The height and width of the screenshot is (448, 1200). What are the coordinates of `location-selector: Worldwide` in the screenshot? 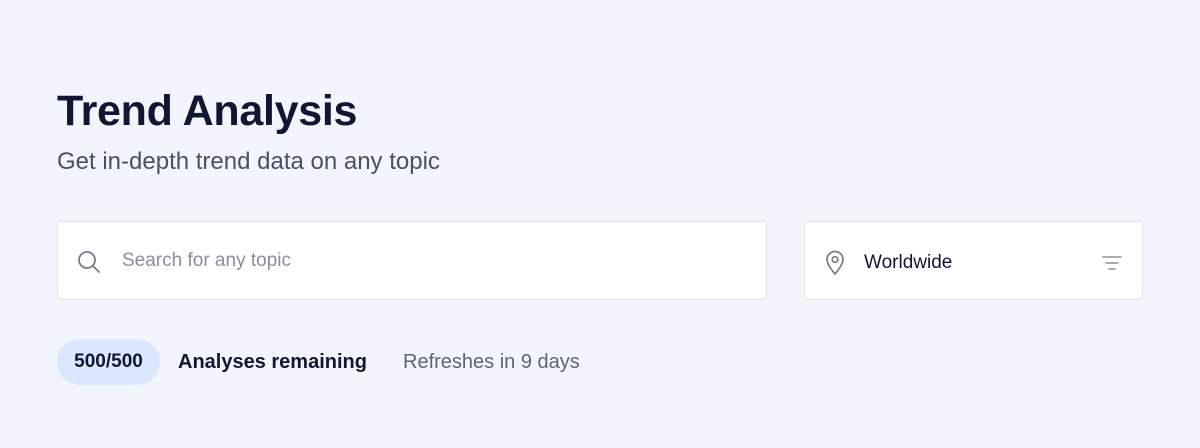 It's located at (973, 260).